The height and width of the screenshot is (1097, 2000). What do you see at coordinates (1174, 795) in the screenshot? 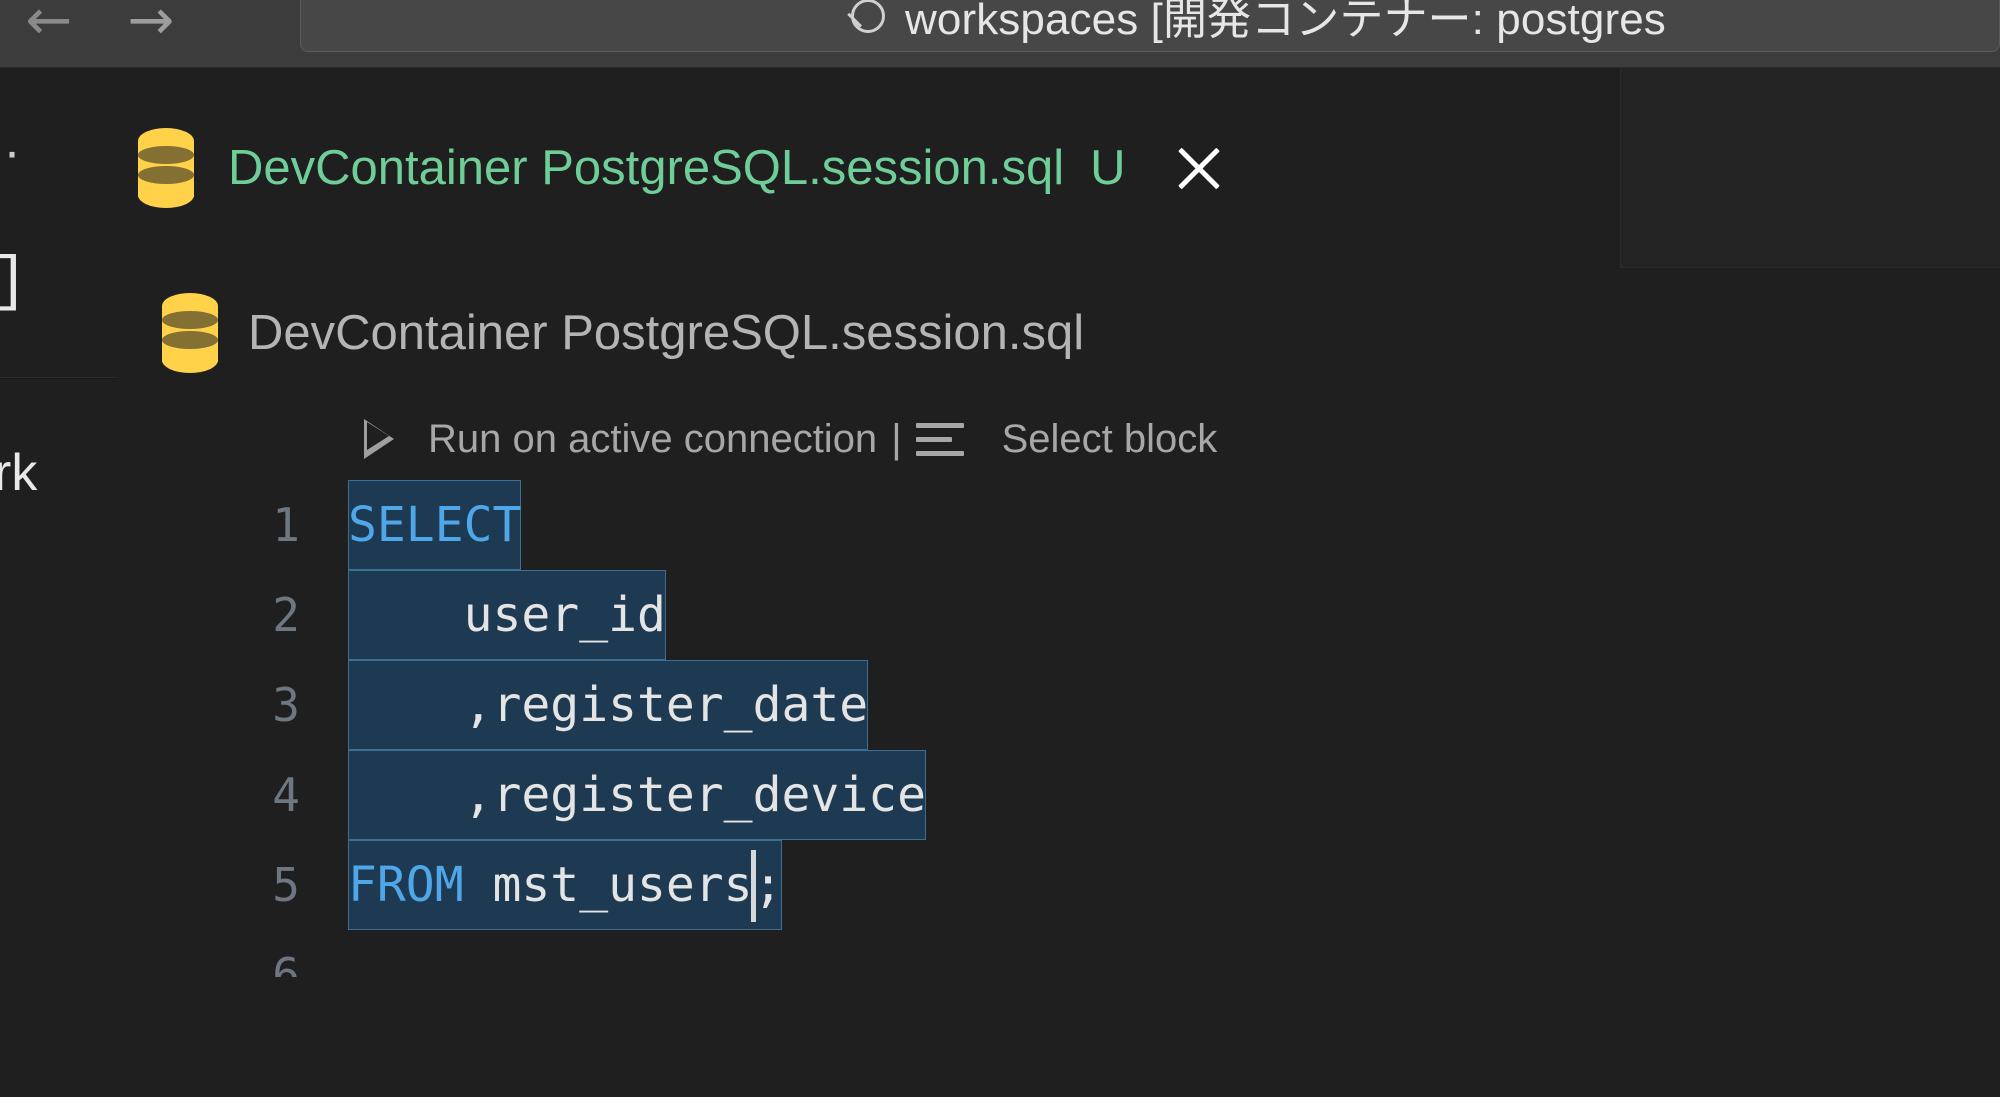
I see `code-line-content: ,register_device` at bounding box center [1174, 795].